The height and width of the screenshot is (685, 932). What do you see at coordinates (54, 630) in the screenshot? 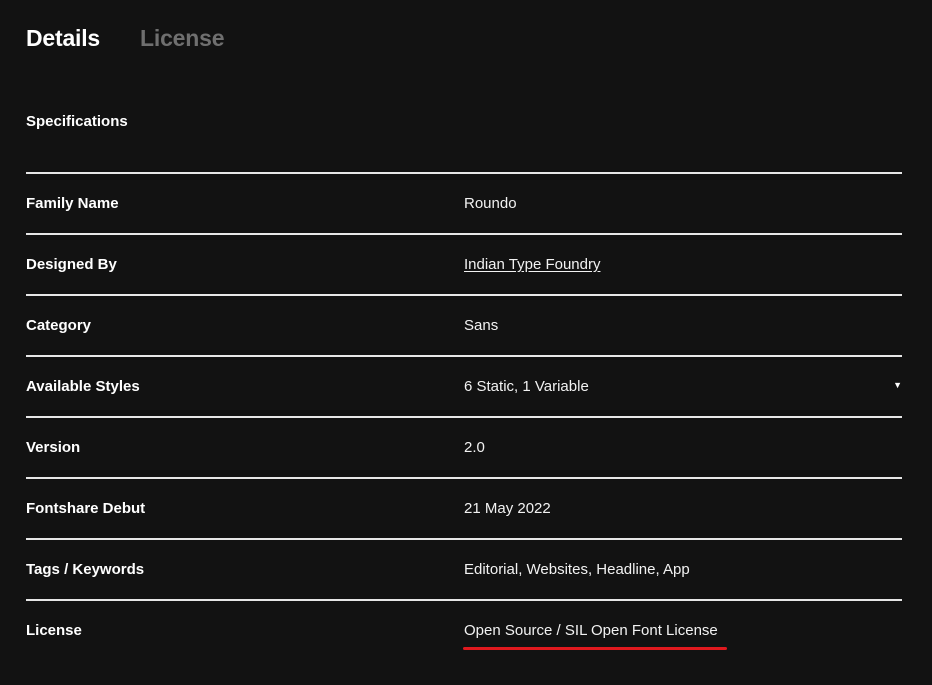
I see `spec-label: License` at bounding box center [54, 630].